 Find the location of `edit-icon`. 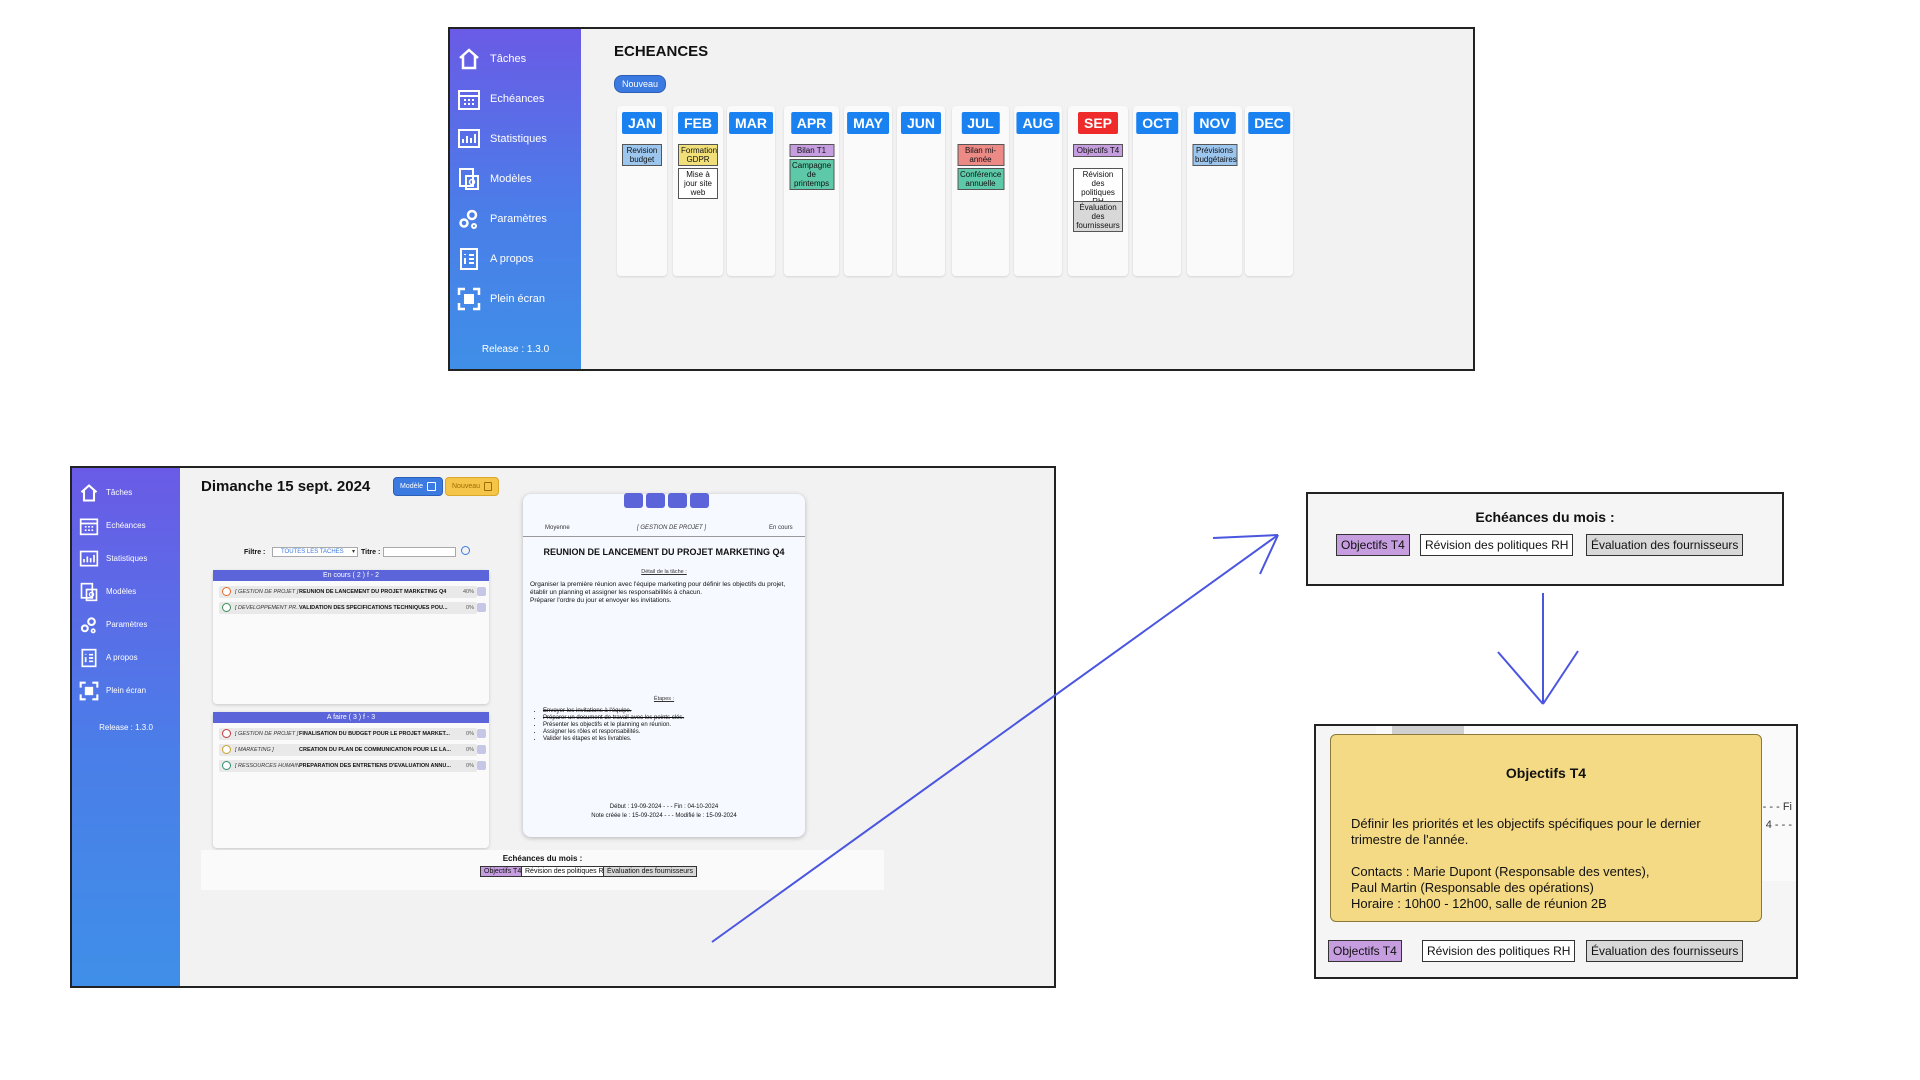

edit-icon is located at coordinates (633, 500).